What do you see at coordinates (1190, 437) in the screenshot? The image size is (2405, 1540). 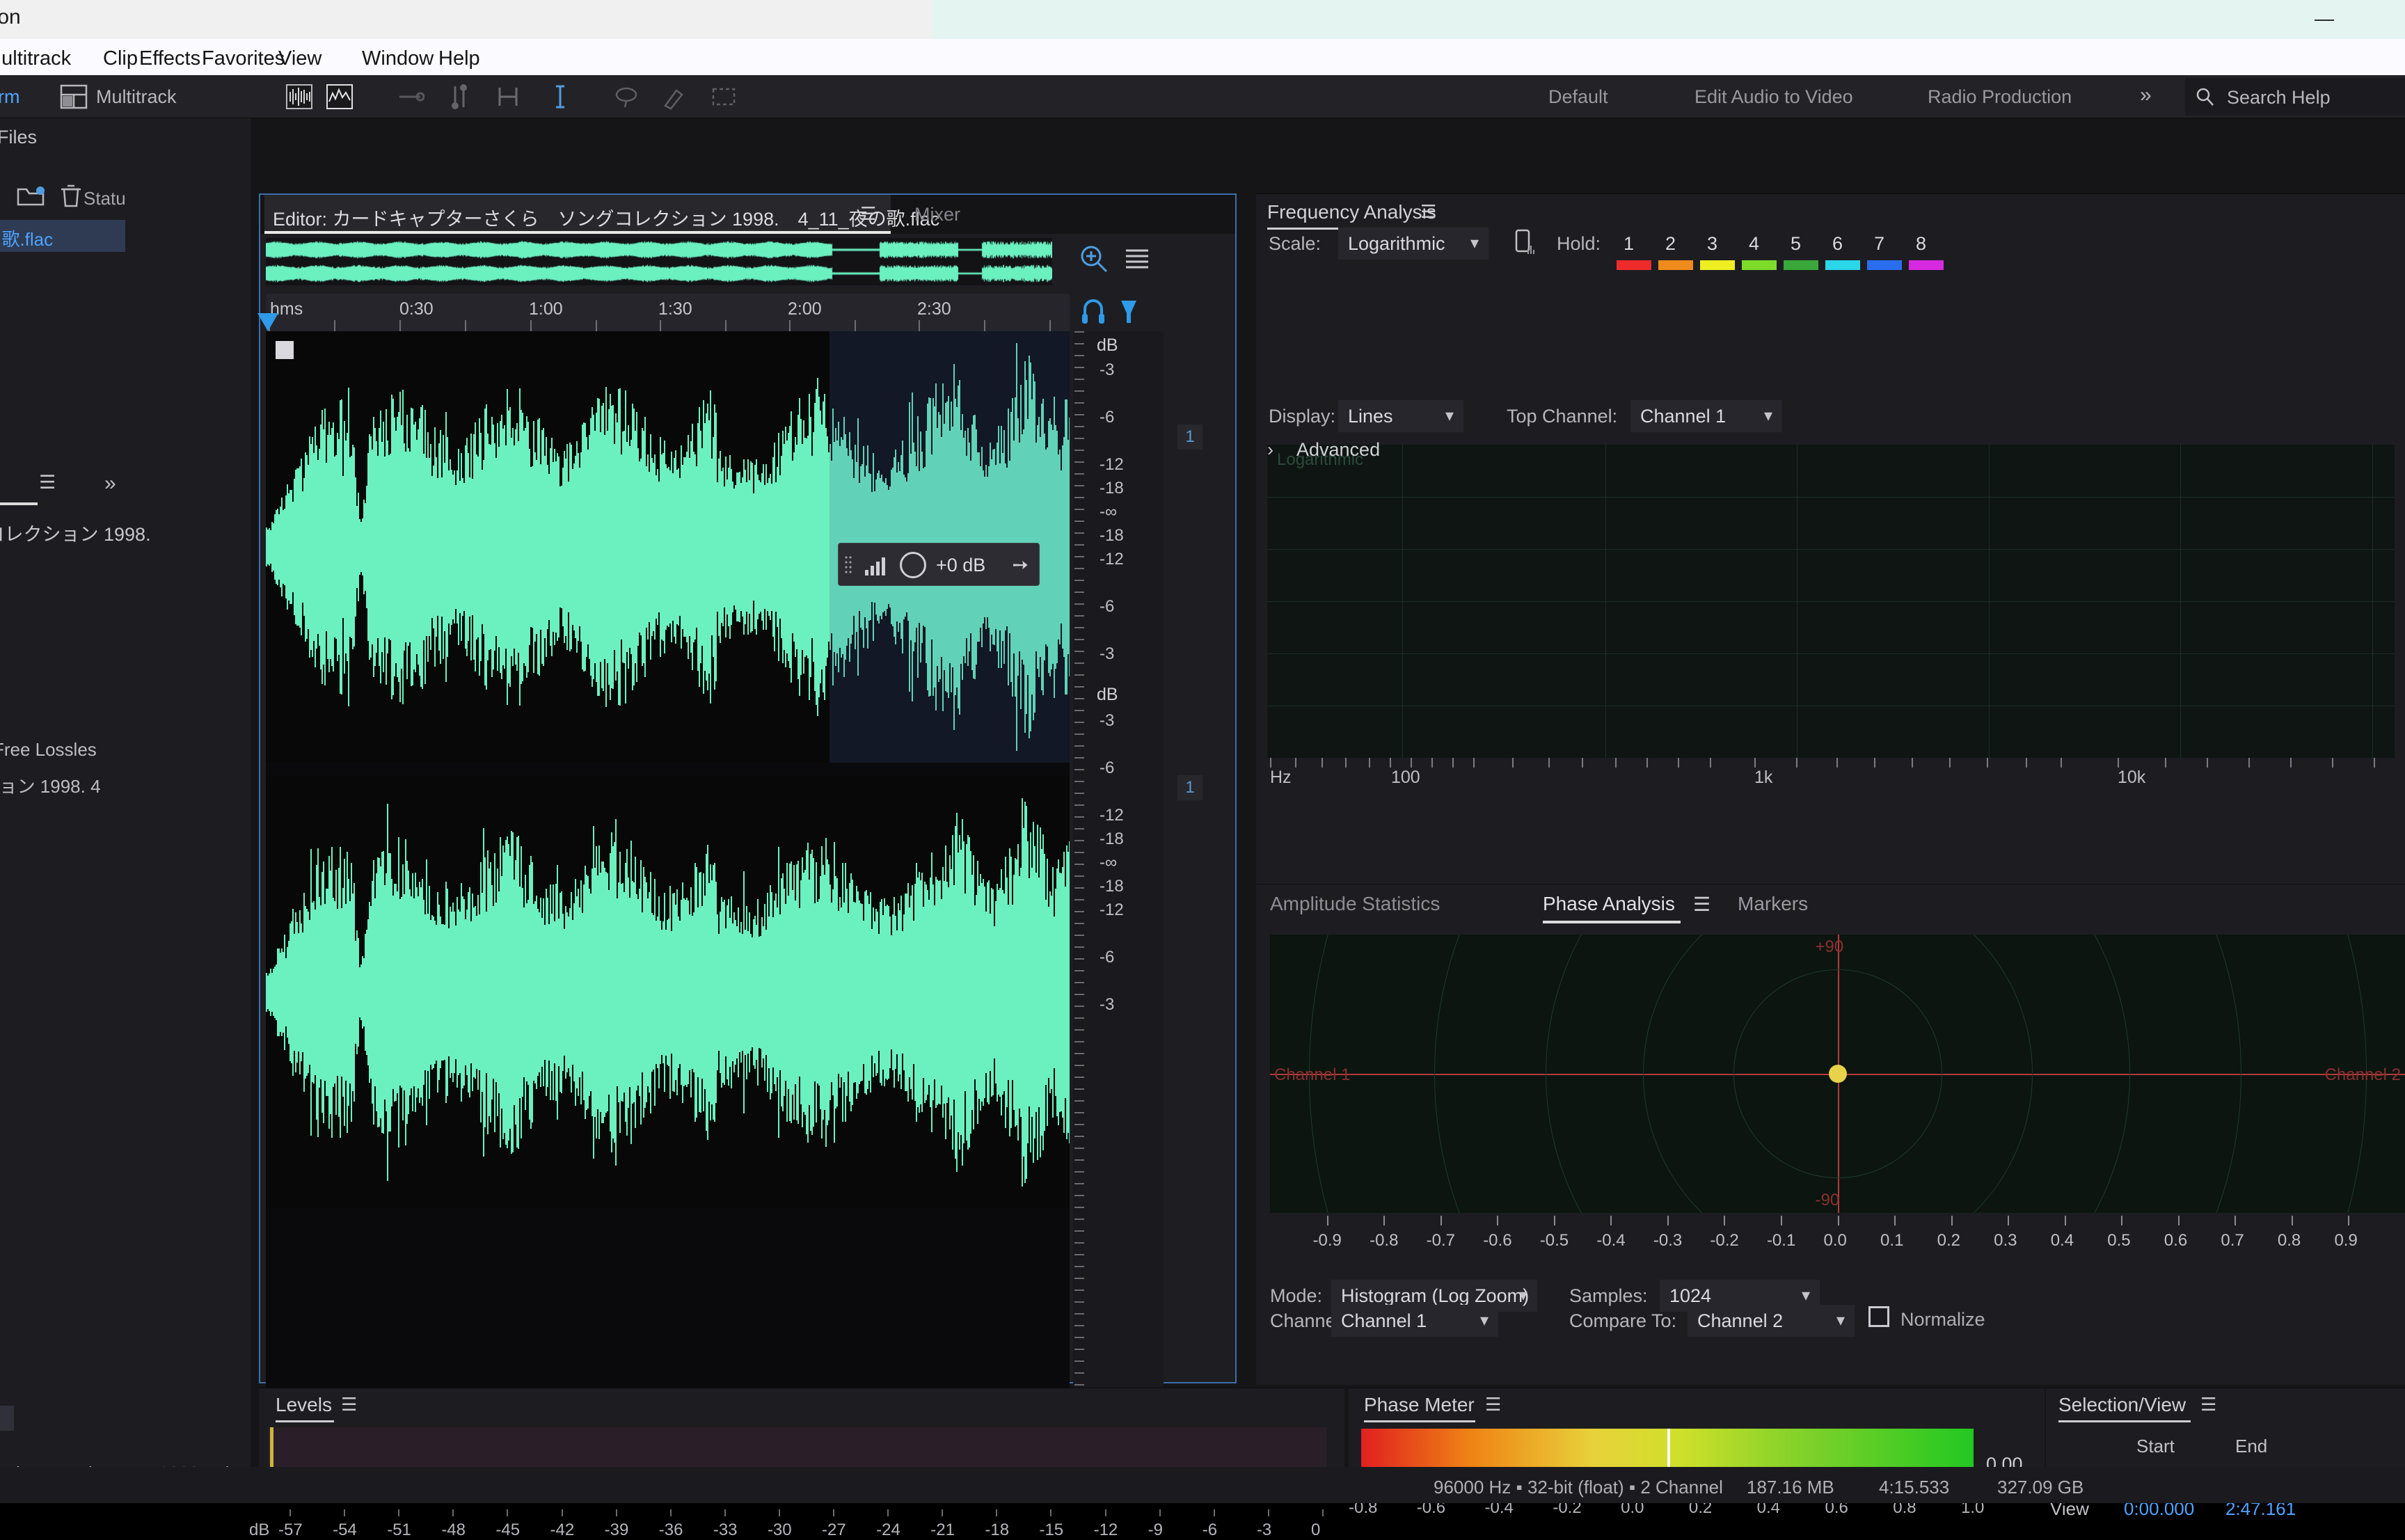 I see `channel-badge-1: 1` at bounding box center [1190, 437].